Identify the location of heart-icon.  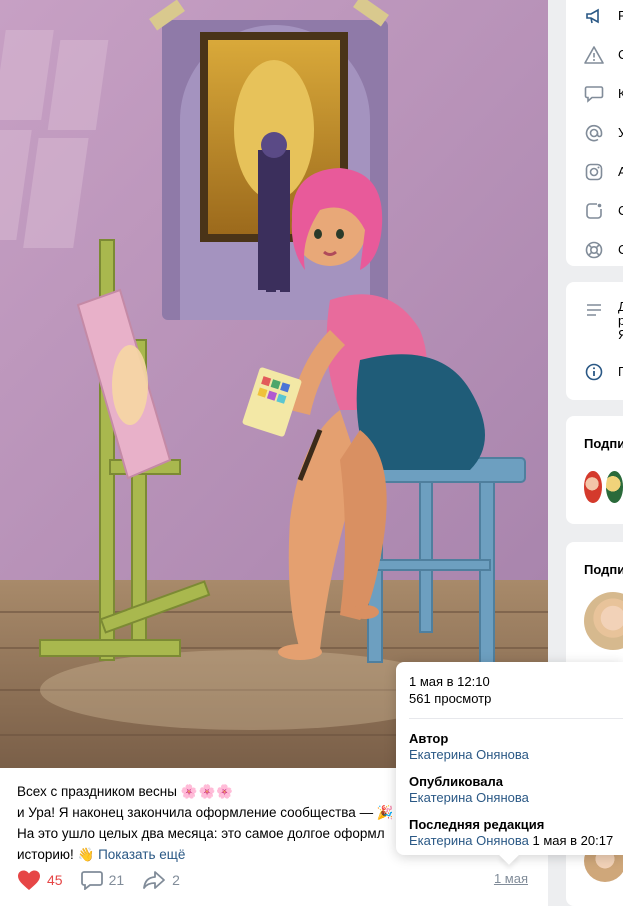
(29, 880).